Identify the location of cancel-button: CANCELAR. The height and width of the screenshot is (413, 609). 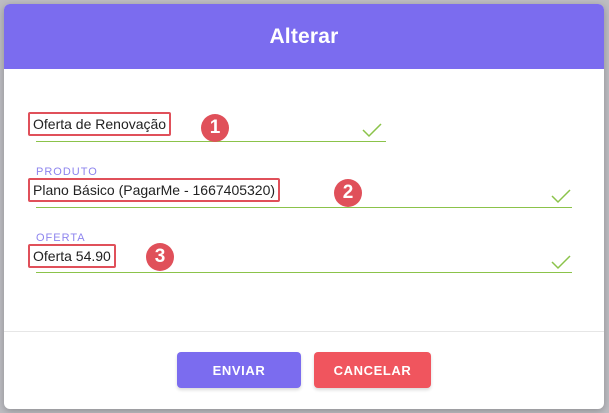
(372, 370).